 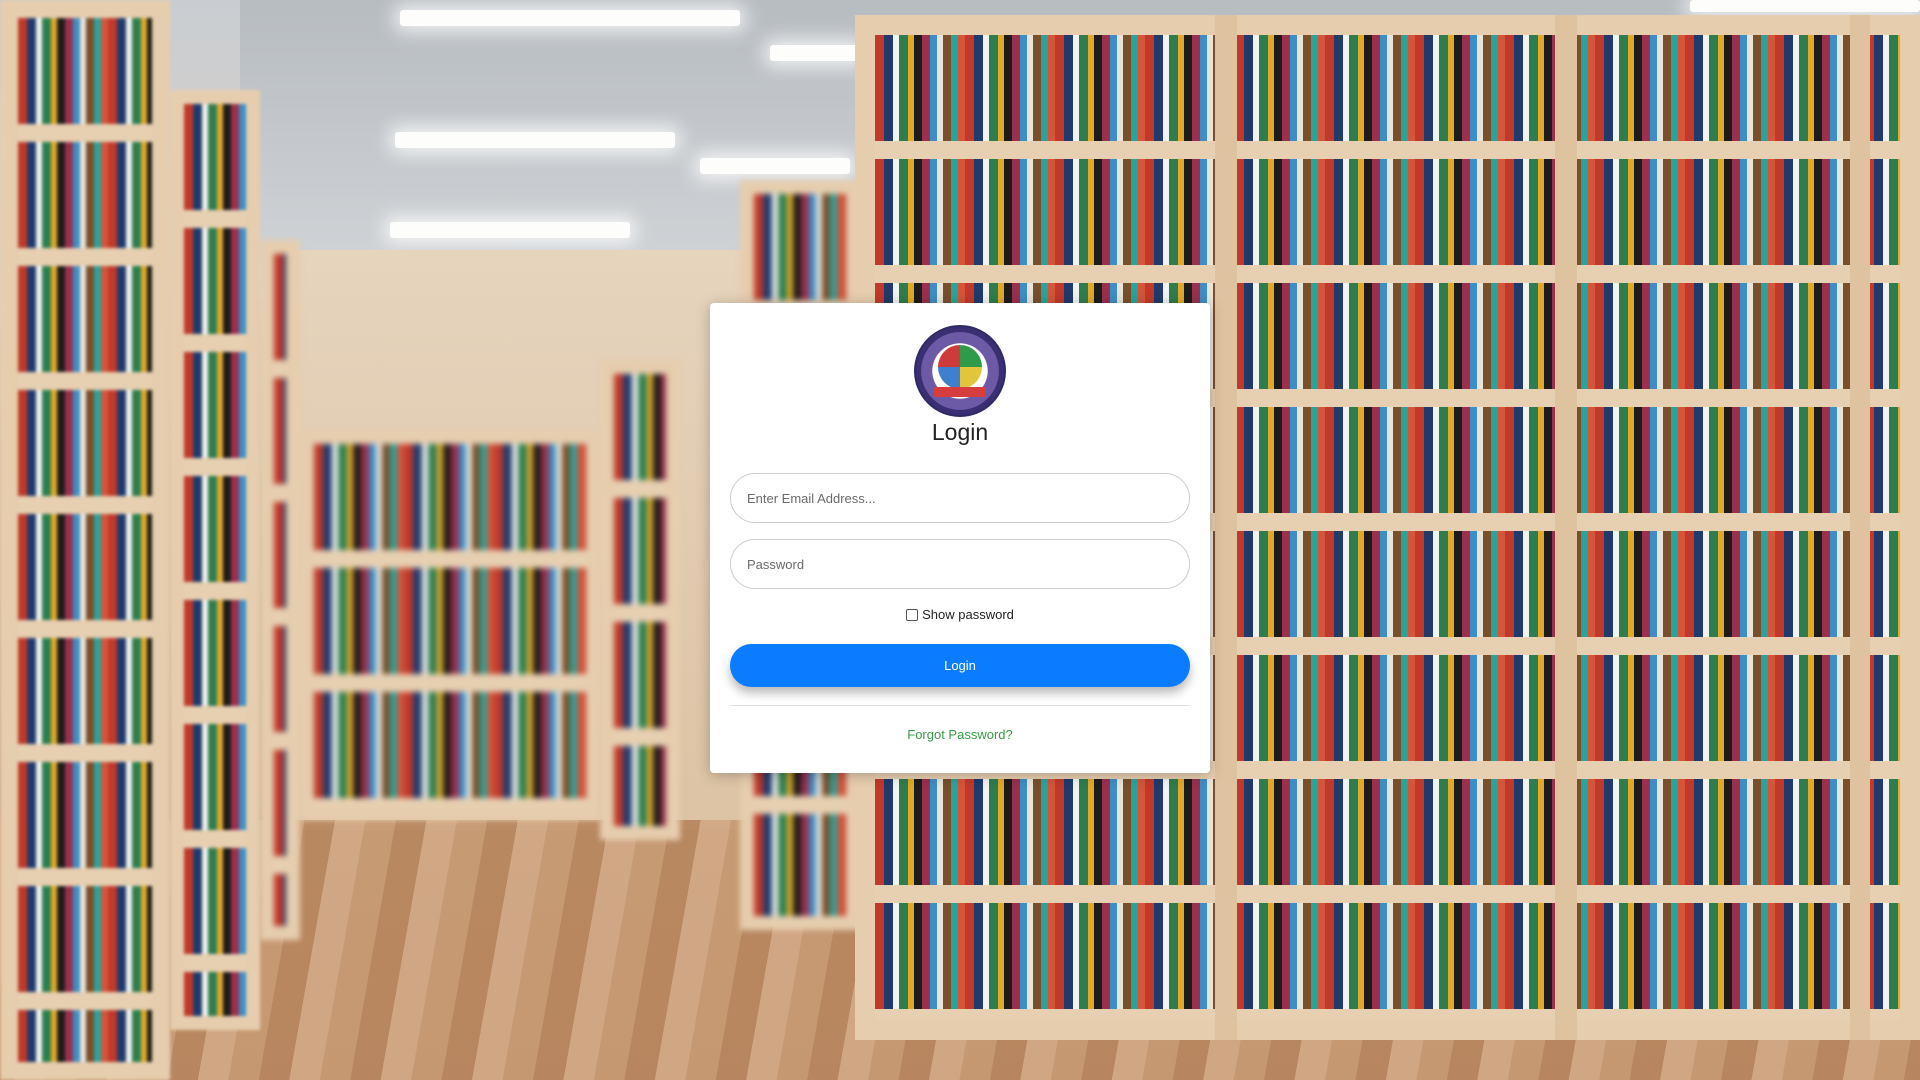 I want to click on password-field, so click(x=960, y=564).